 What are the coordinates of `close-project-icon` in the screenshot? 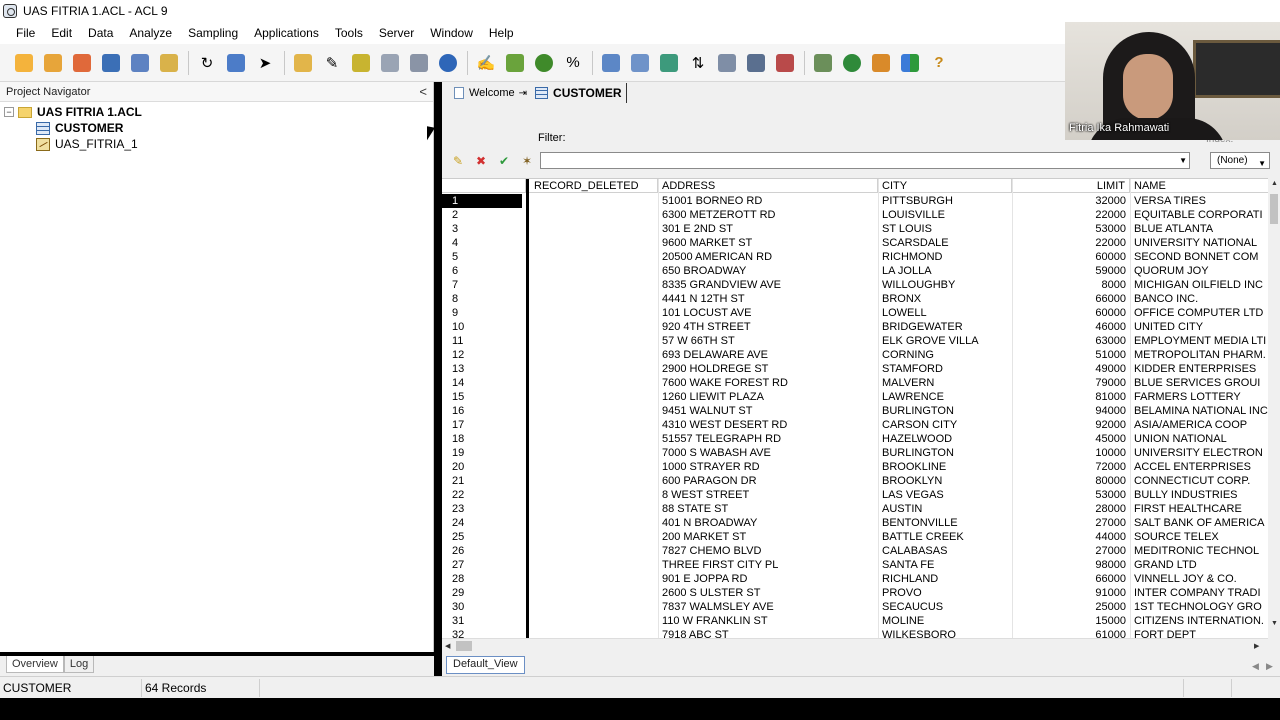 It's located at (82, 63).